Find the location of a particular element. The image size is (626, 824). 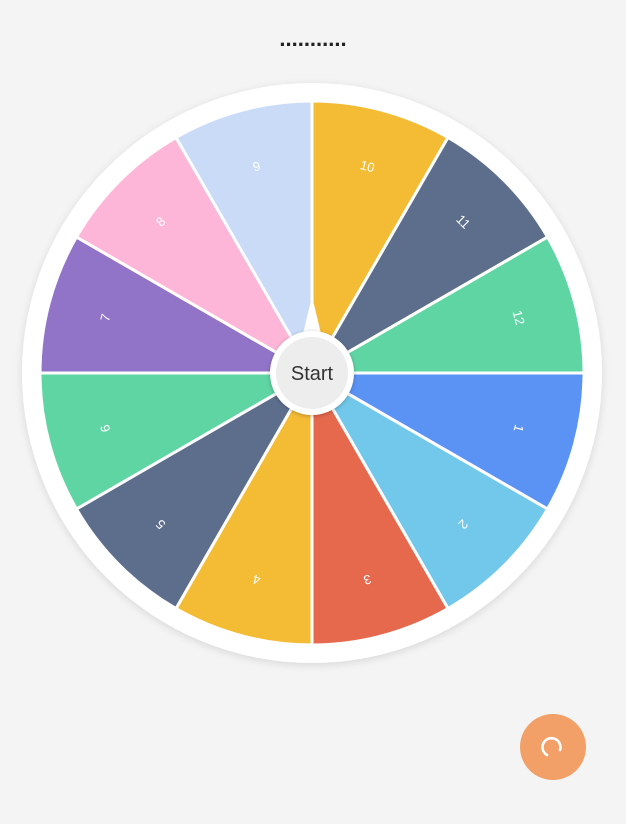

start-label: Start is located at coordinates (312, 374).